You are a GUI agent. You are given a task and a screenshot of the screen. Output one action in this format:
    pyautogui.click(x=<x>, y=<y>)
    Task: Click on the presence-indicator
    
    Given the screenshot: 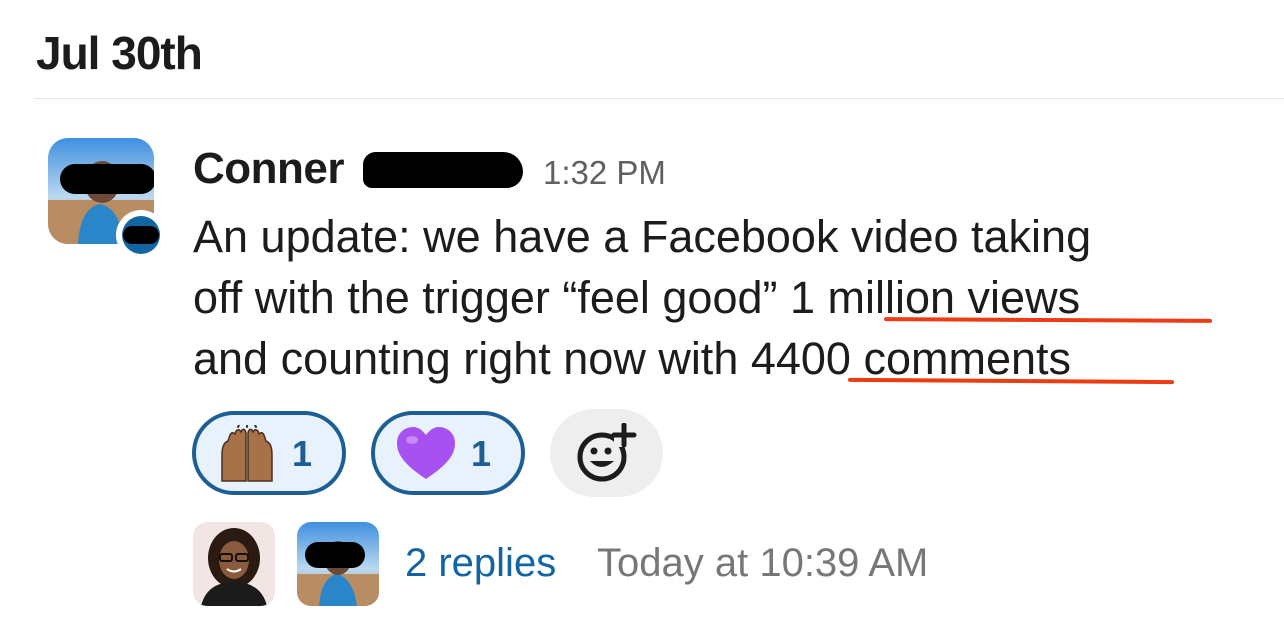 What is the action you would take?
    pyautogui.click(x=141, y=235)
    